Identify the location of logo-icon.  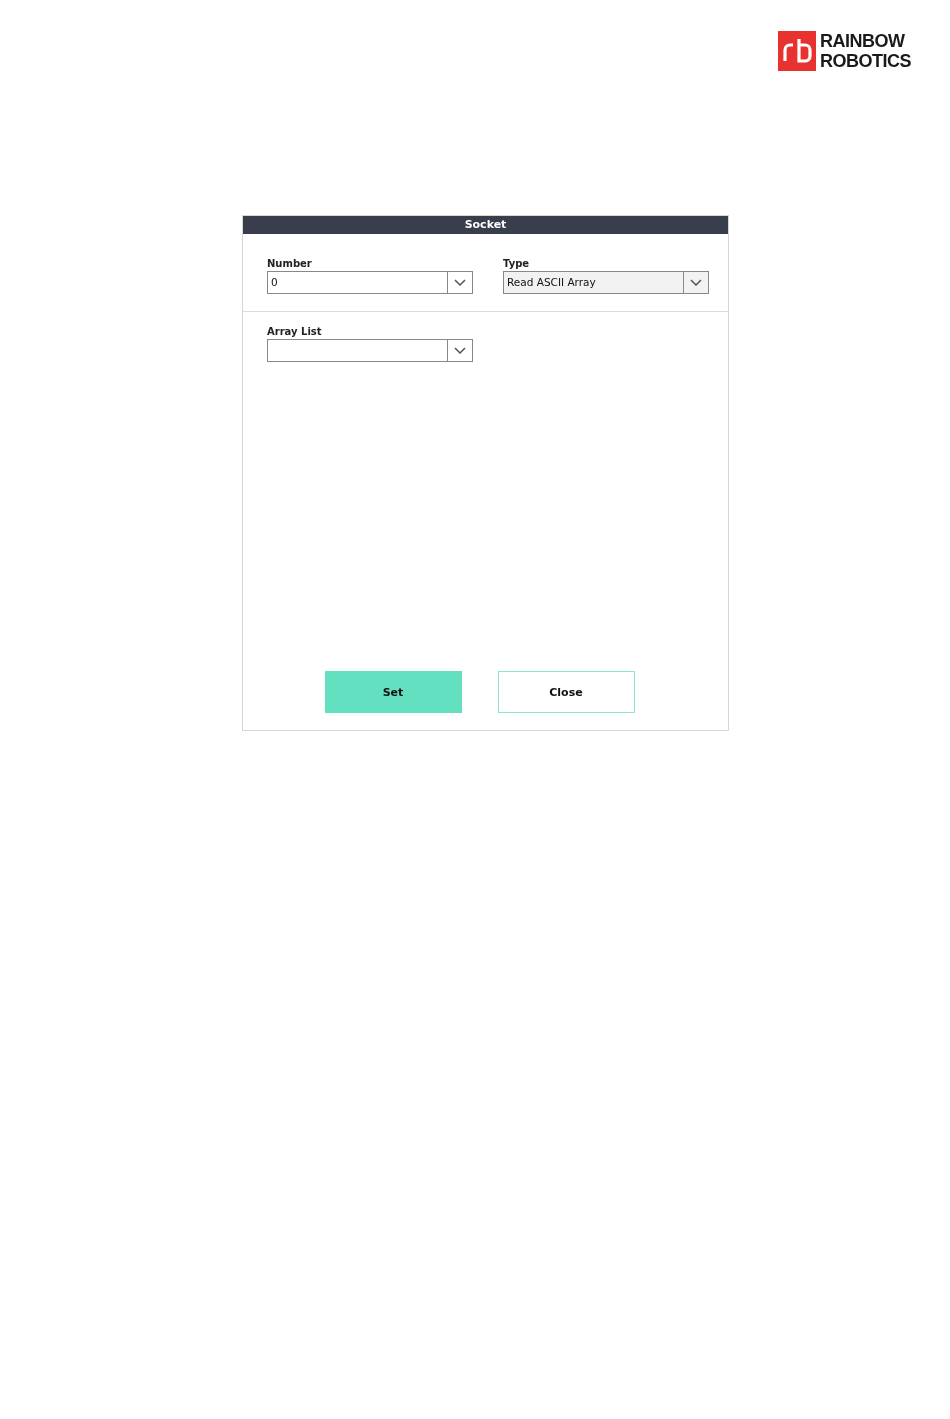
(797, 51).